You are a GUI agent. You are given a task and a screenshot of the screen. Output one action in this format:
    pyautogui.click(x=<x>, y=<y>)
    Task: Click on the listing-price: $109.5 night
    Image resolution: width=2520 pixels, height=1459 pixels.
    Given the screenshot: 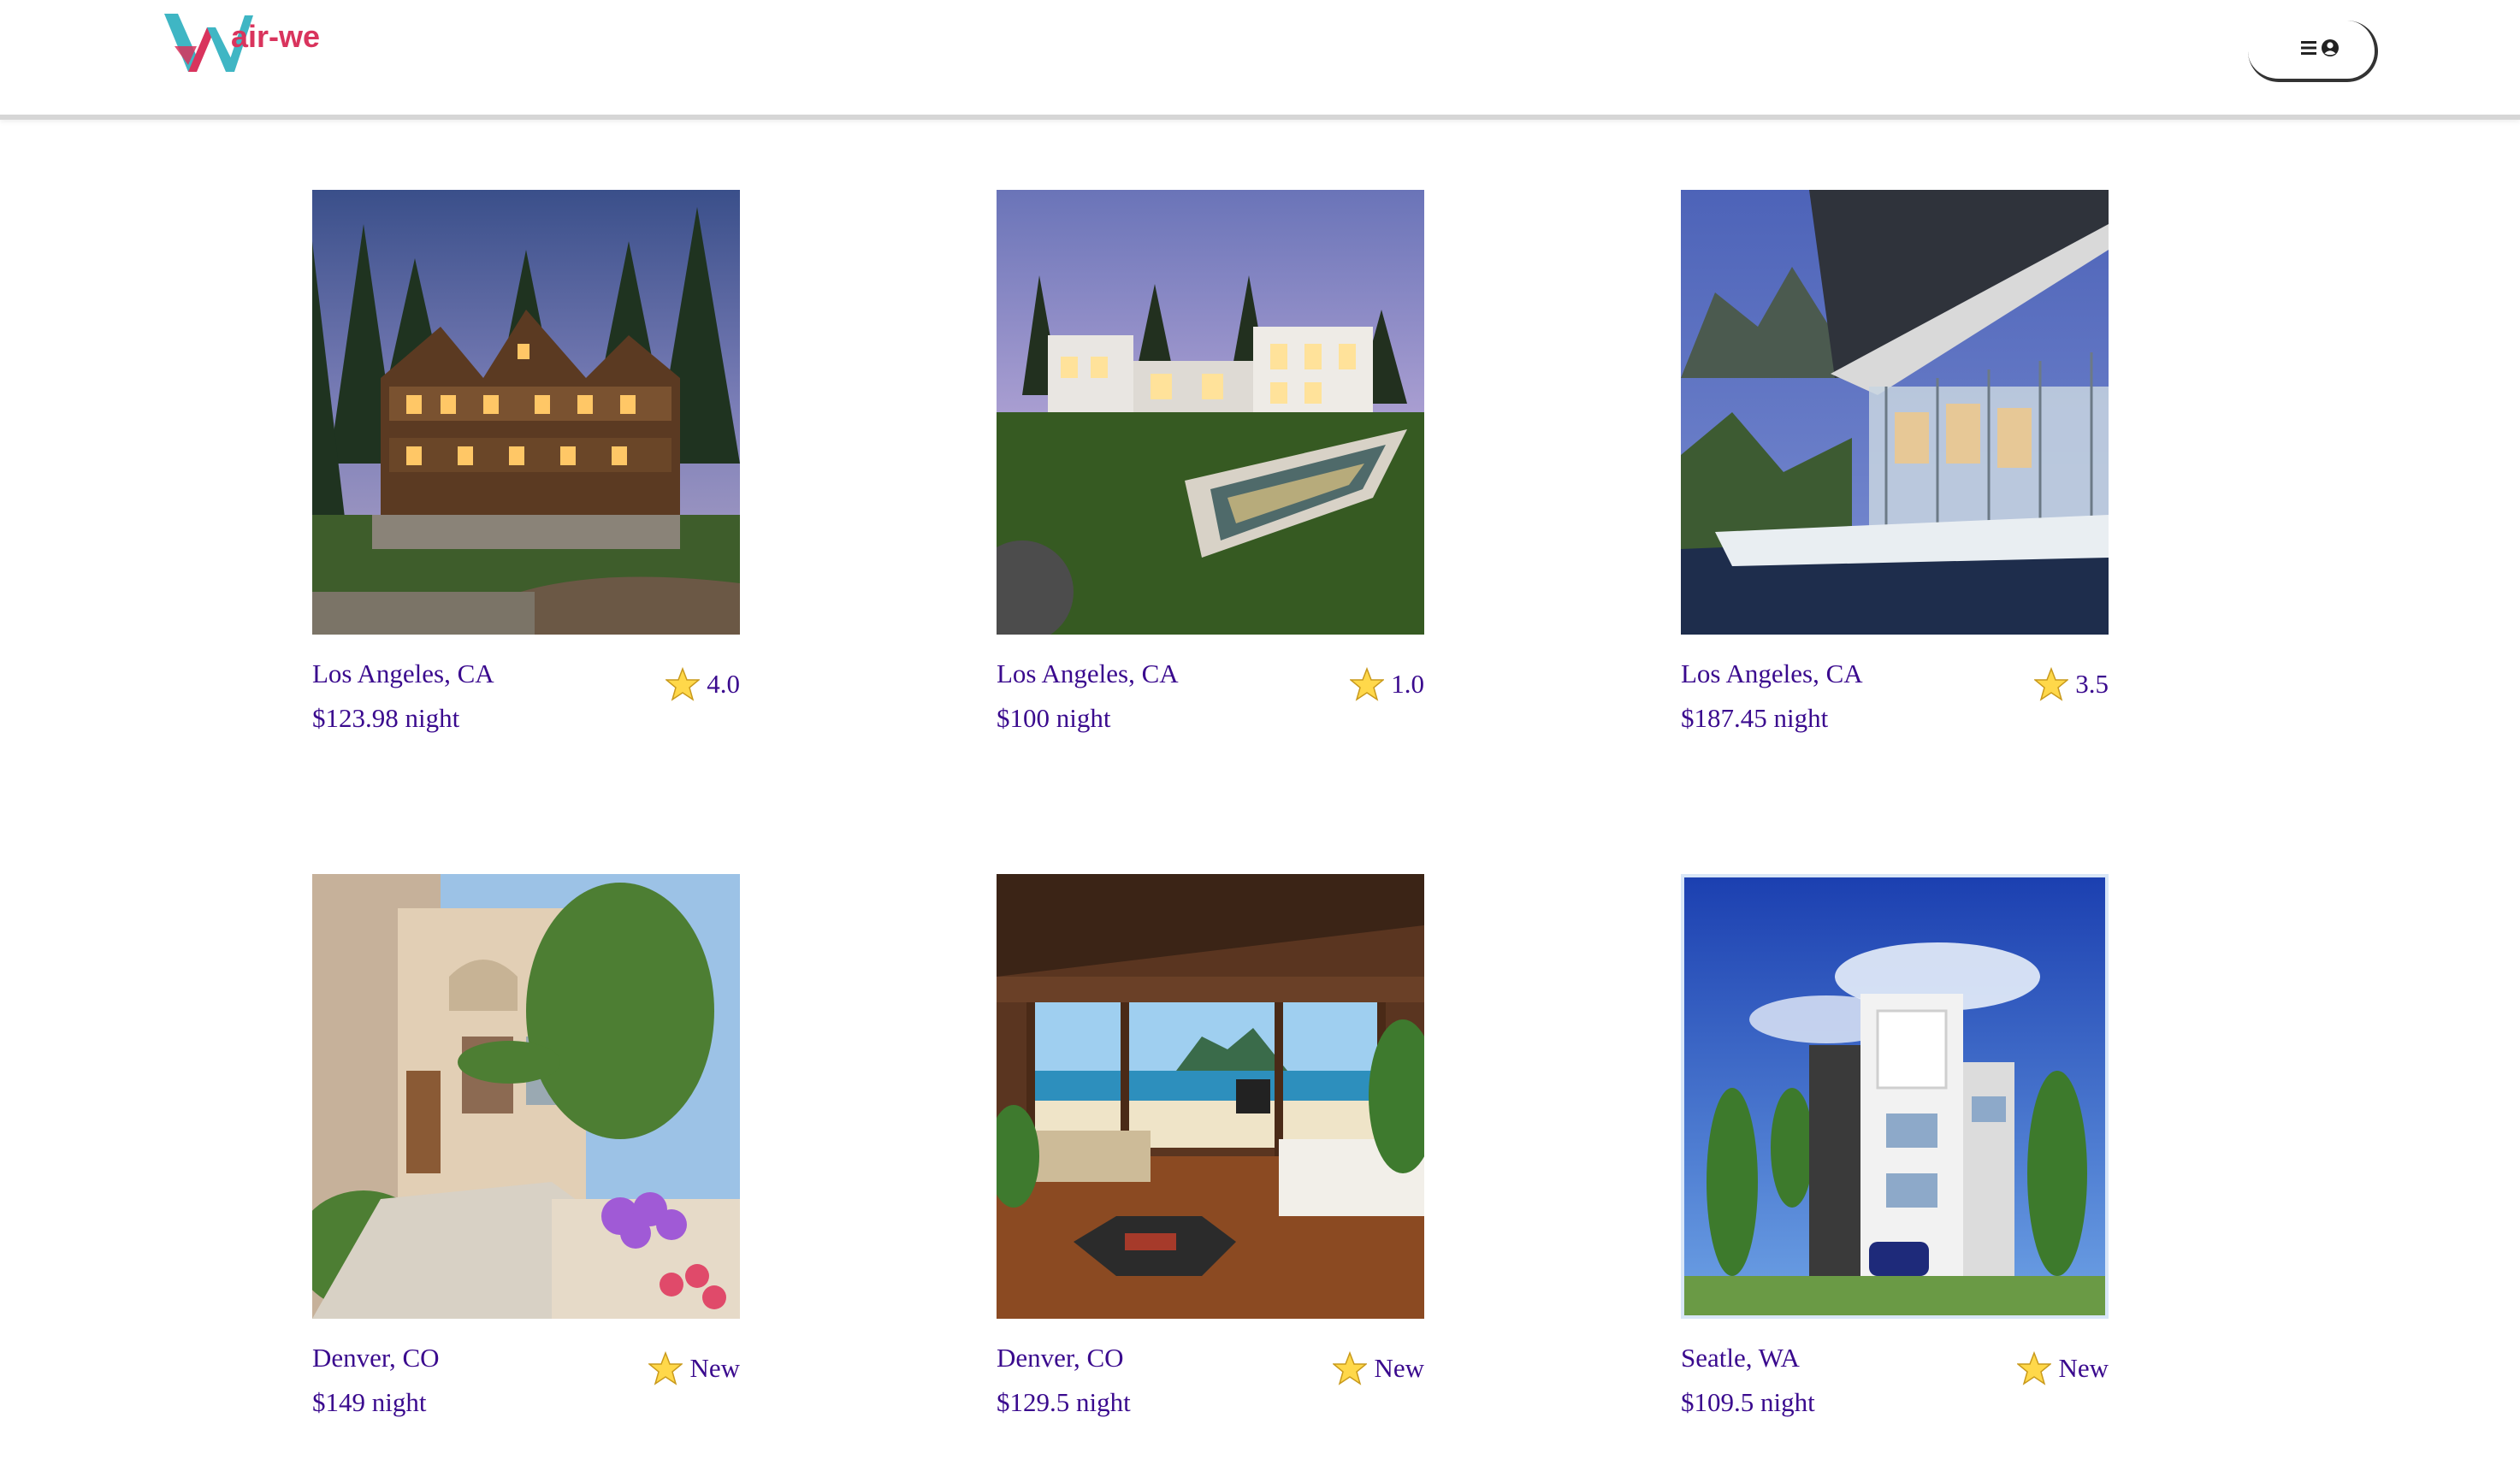 What is the action you would take?
    pyautogui.click(x=1748, y=1402)
    